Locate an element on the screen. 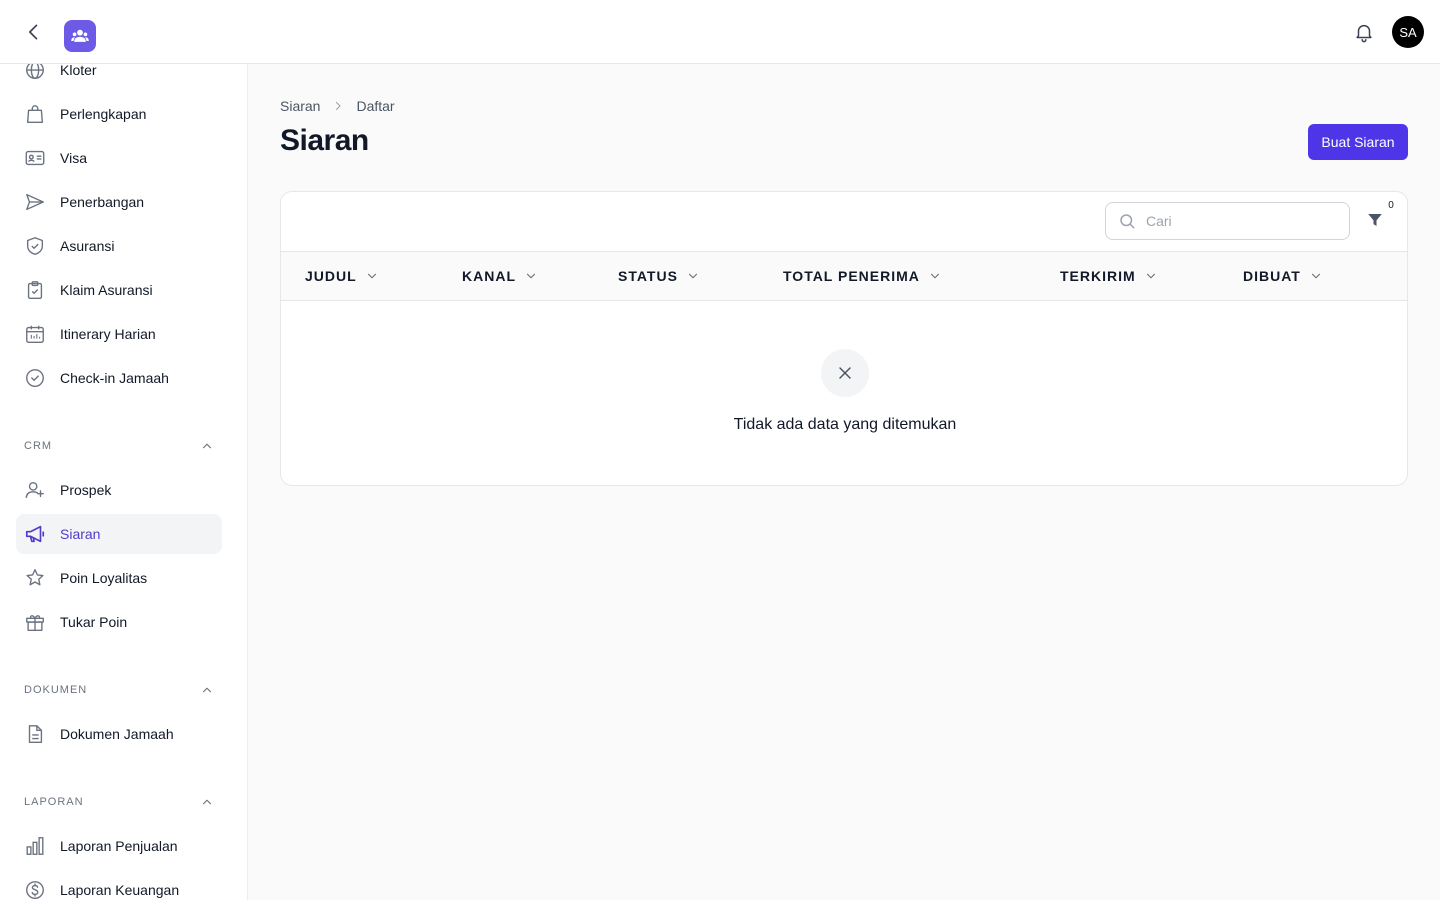 This screenshot has height=900, width=1440. search-icon is located at coordinates (1127, 221).